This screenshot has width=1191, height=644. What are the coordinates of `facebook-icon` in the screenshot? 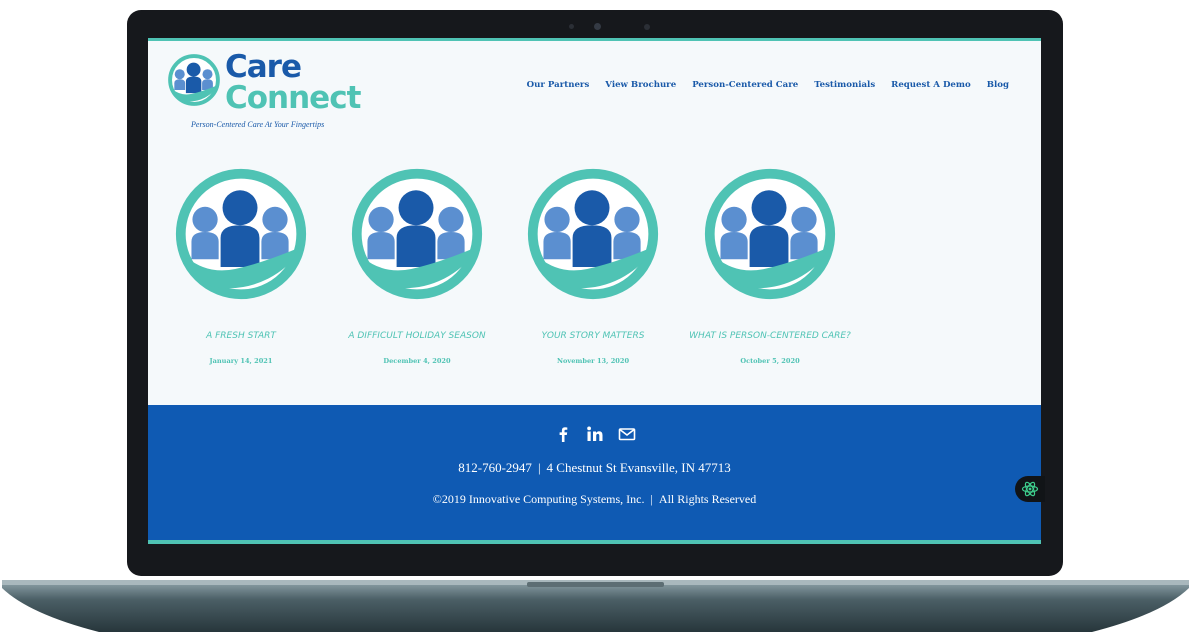 It's located at (563, 434).